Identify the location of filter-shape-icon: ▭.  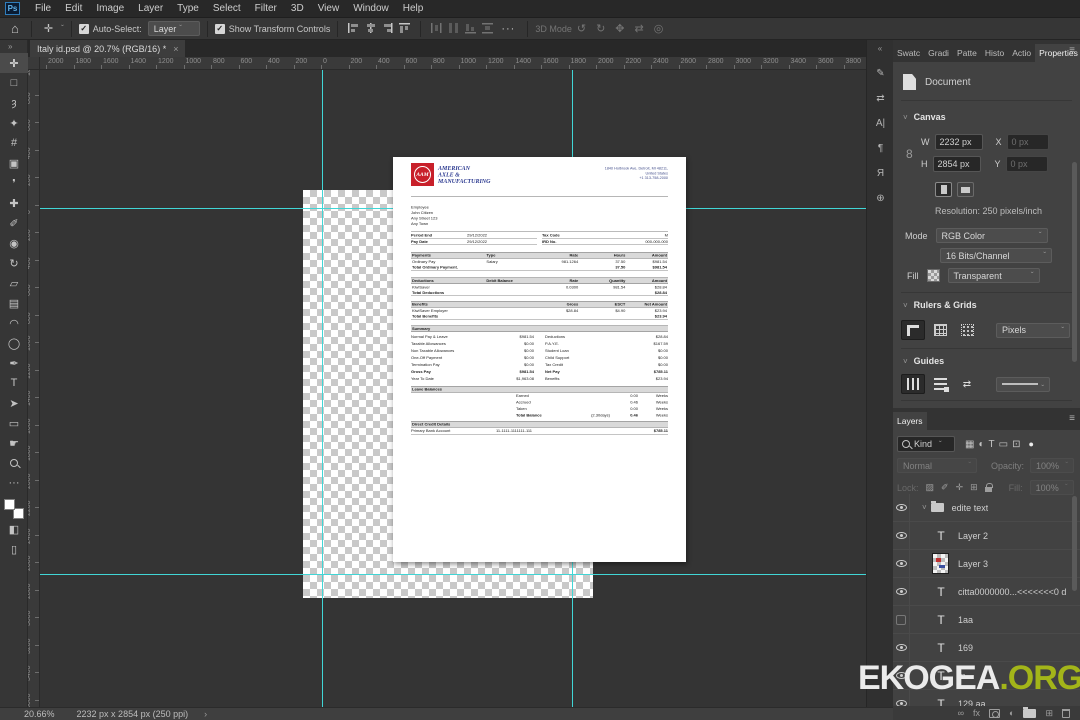
(1003, 444).